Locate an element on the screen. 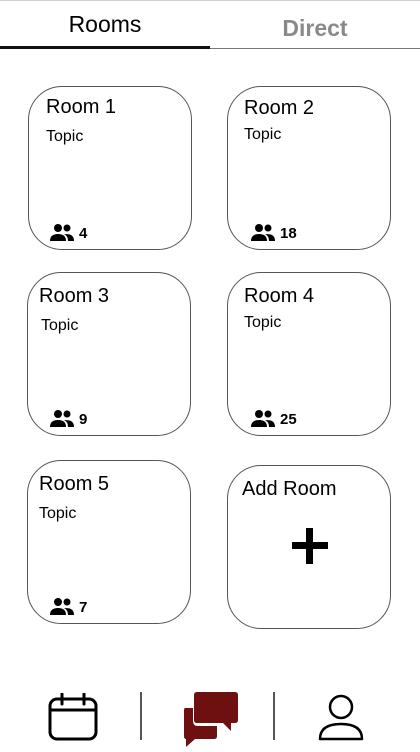  tab-rooms-label: Rooms is located at coordinates (105, 23).